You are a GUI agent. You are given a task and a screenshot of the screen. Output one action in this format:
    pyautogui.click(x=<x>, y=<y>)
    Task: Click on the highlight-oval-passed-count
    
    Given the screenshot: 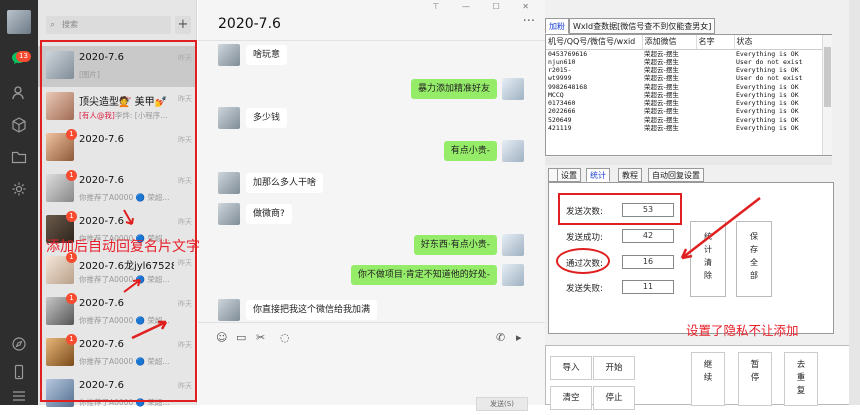 What is the action you would take?
    pyautogui.click(x=583, y=261)
    